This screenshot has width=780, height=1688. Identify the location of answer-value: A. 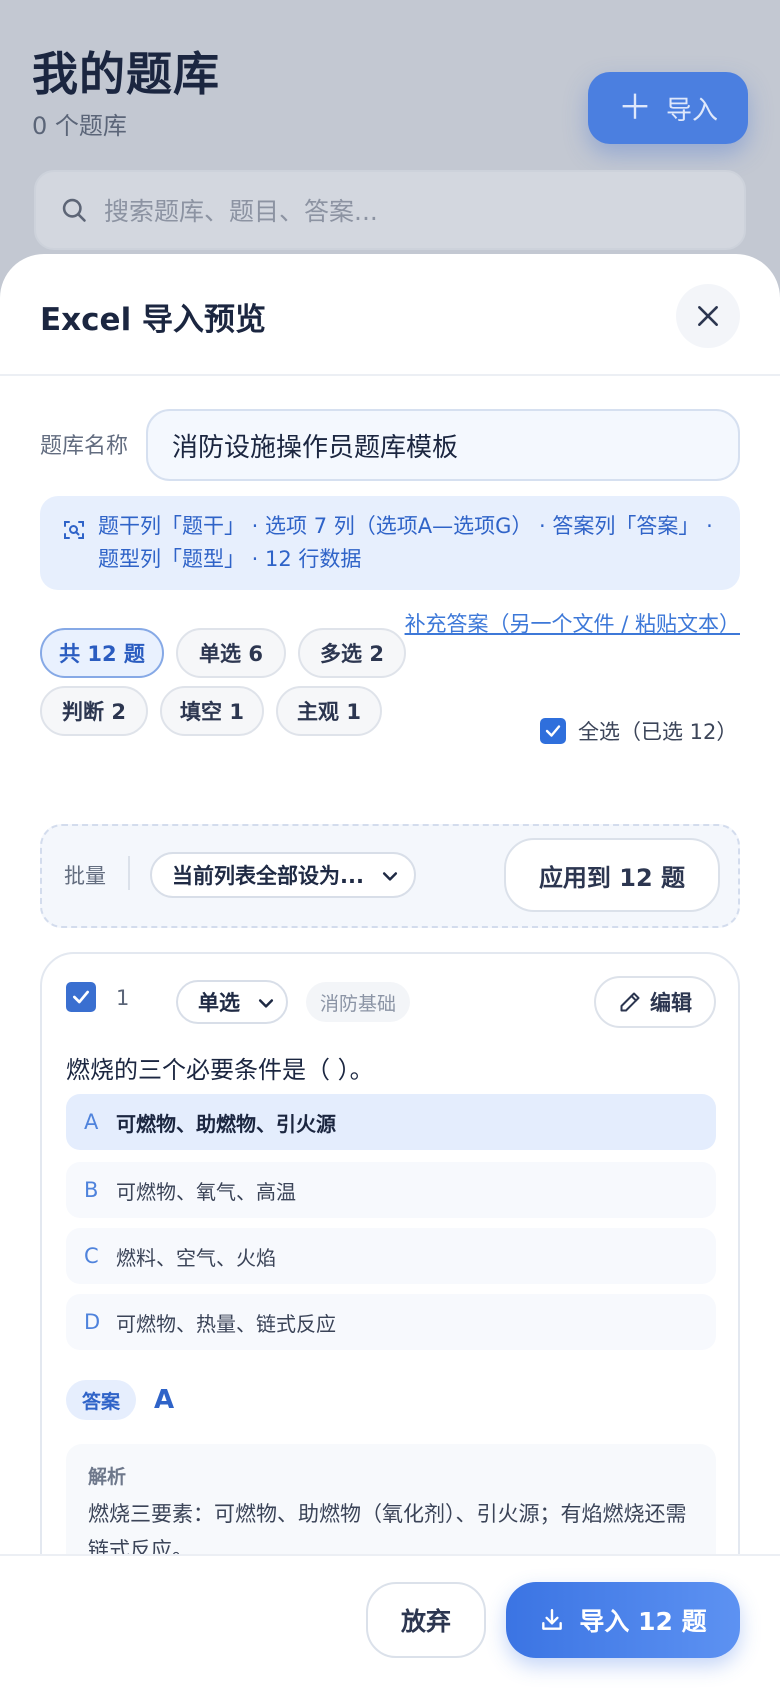
(164, 1400).